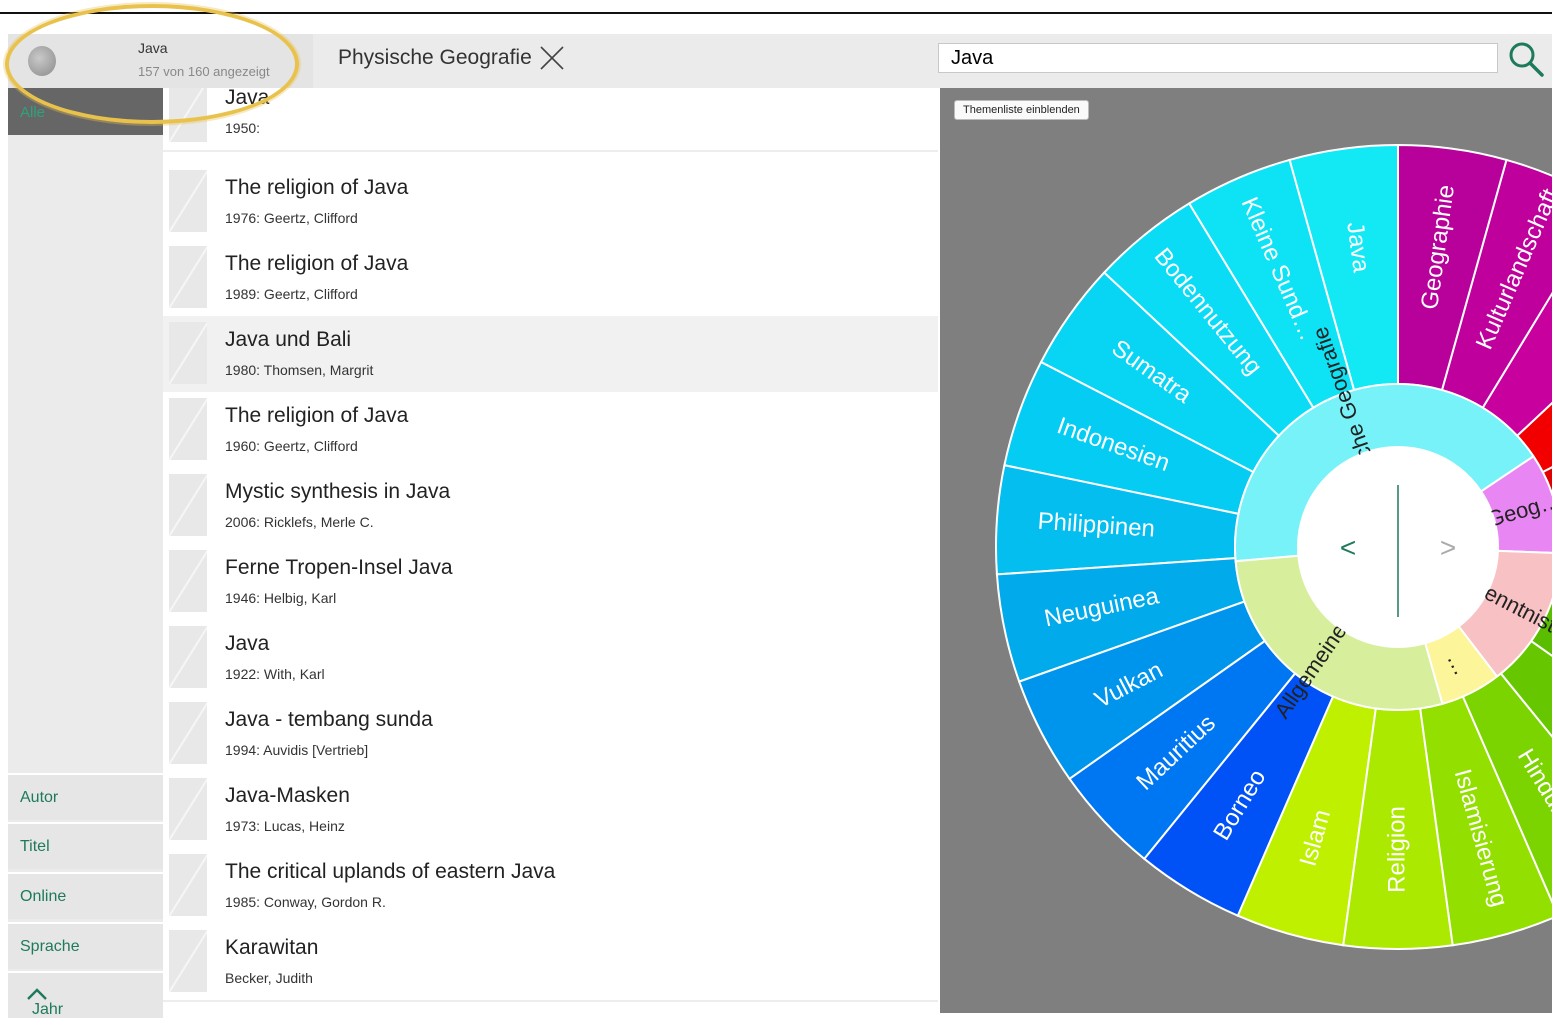  Describe the element at coordinates (85, 895) in the screenshot. I see `facet-online: Online` at that location.